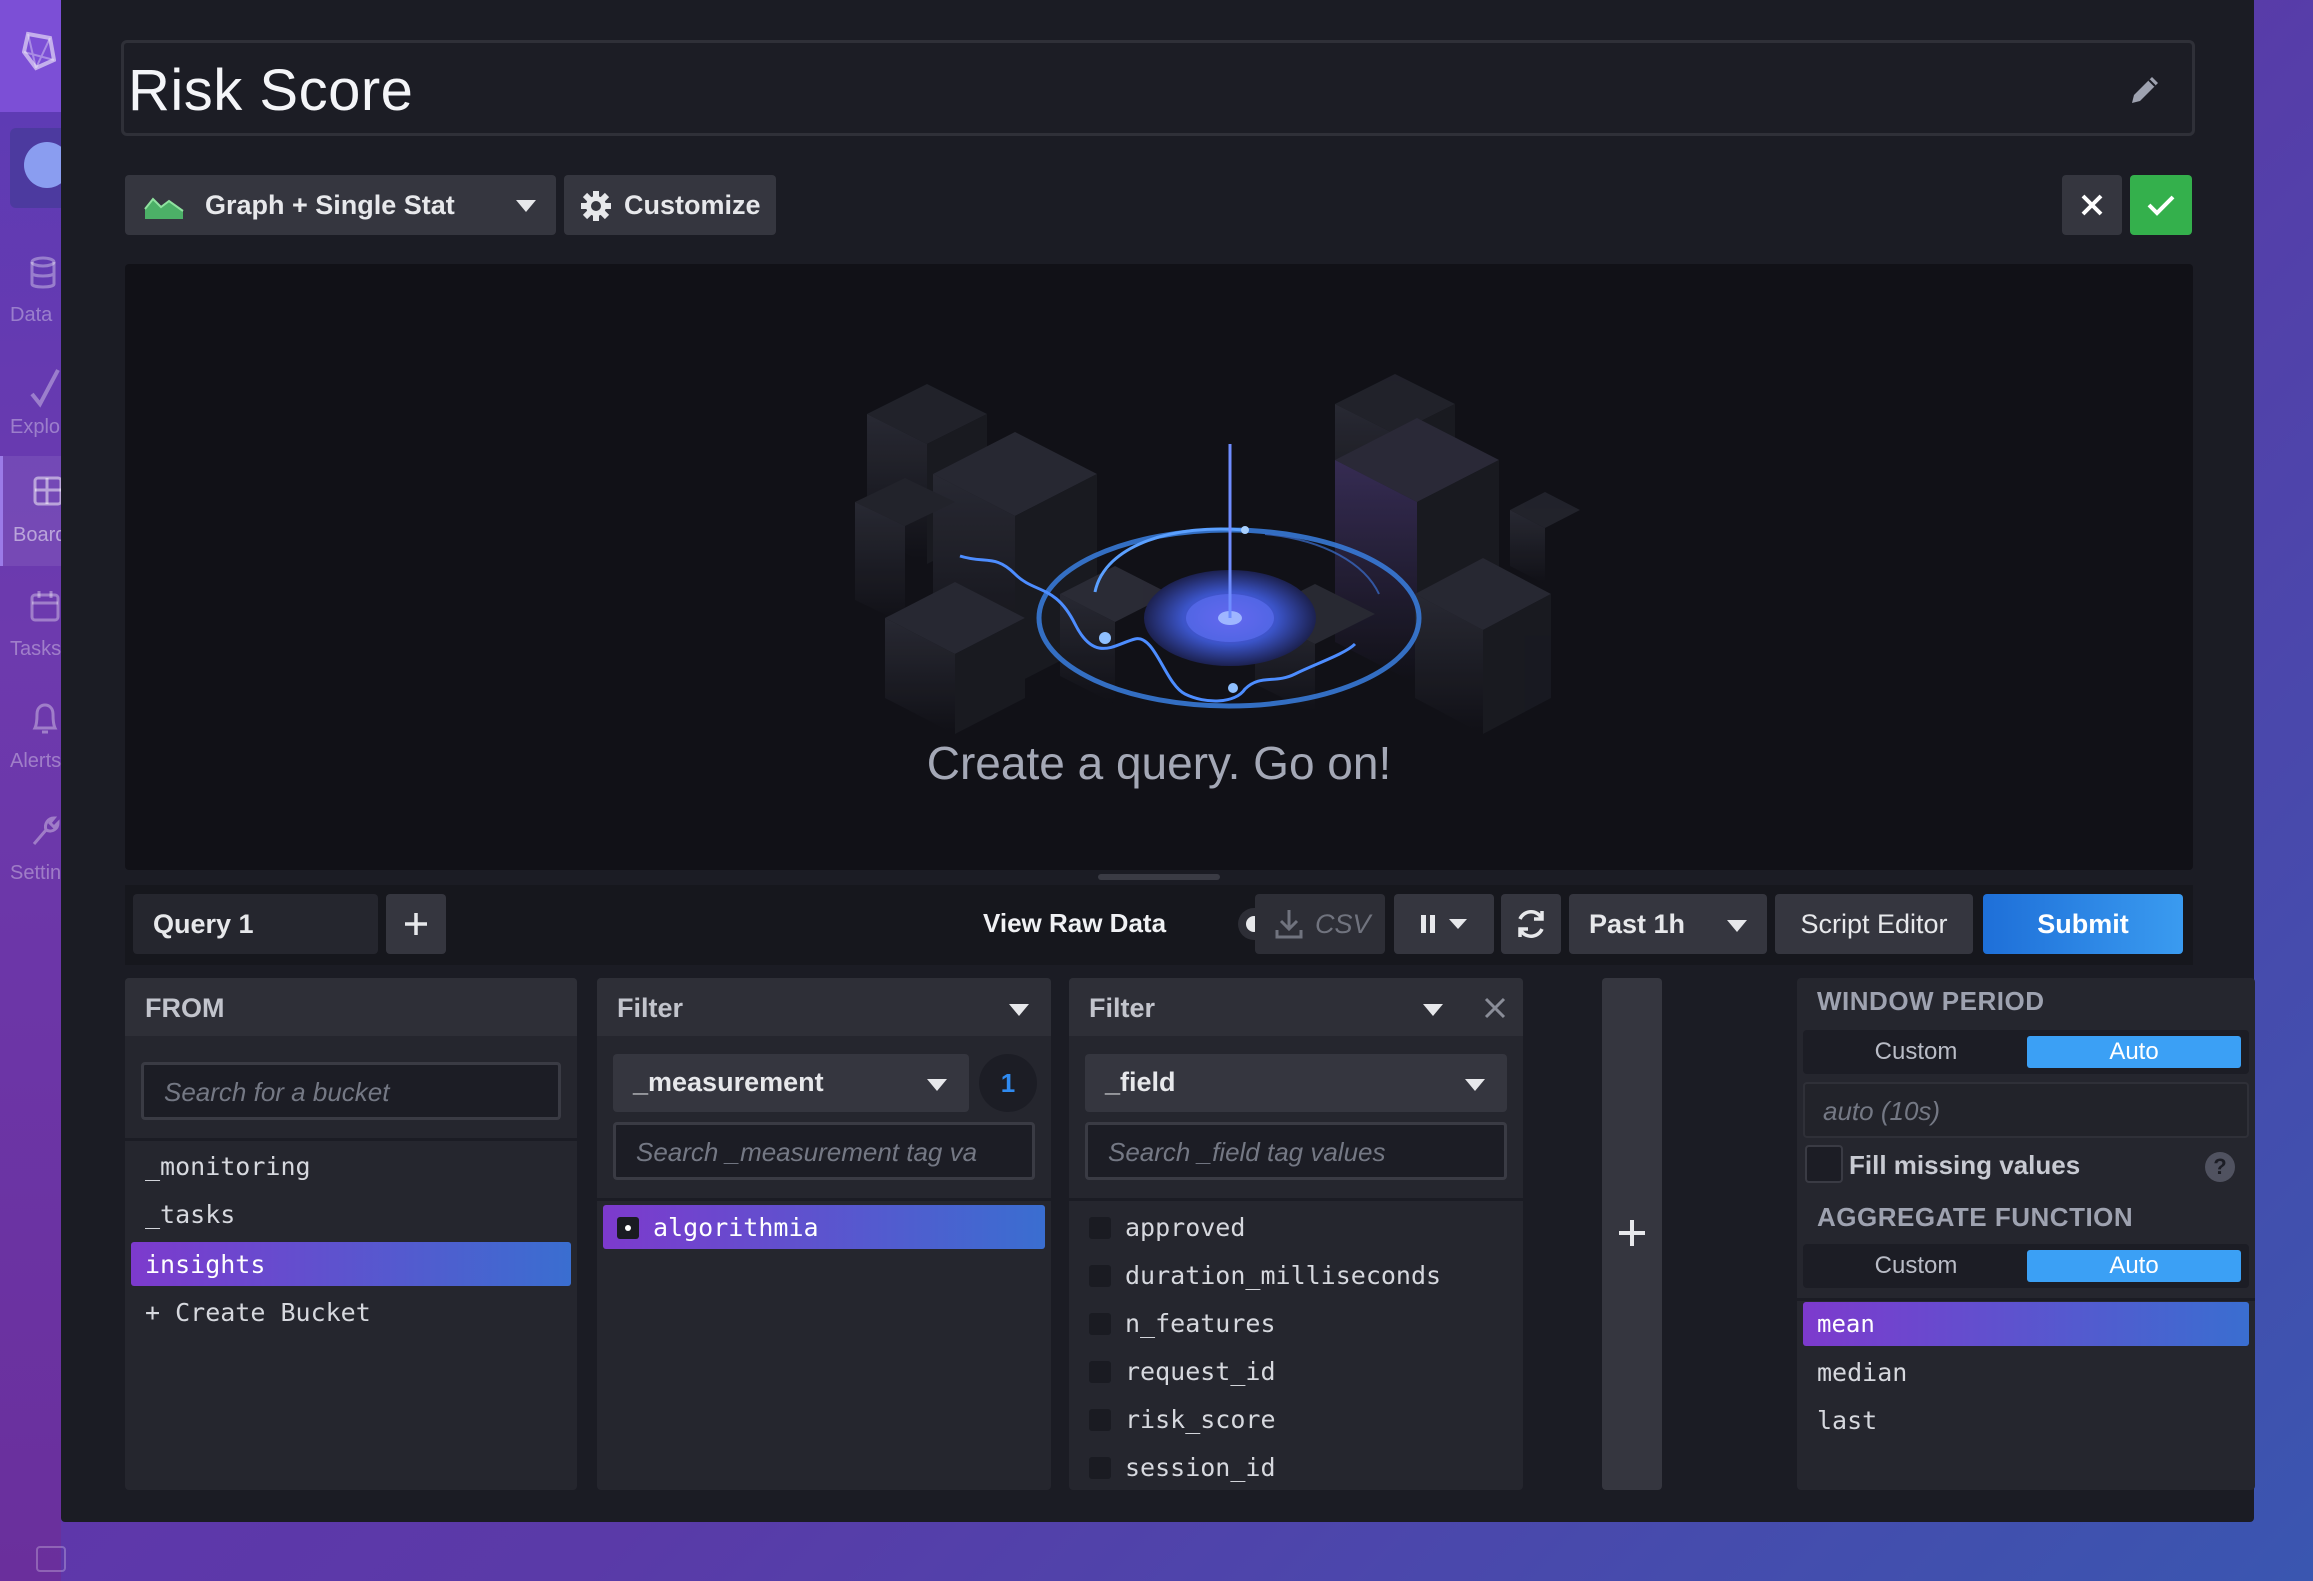  What do you see at coordinates (51, 1559) in the screenshot?
I see `collapse-nav-icon` at bounding box center [51, 1559].